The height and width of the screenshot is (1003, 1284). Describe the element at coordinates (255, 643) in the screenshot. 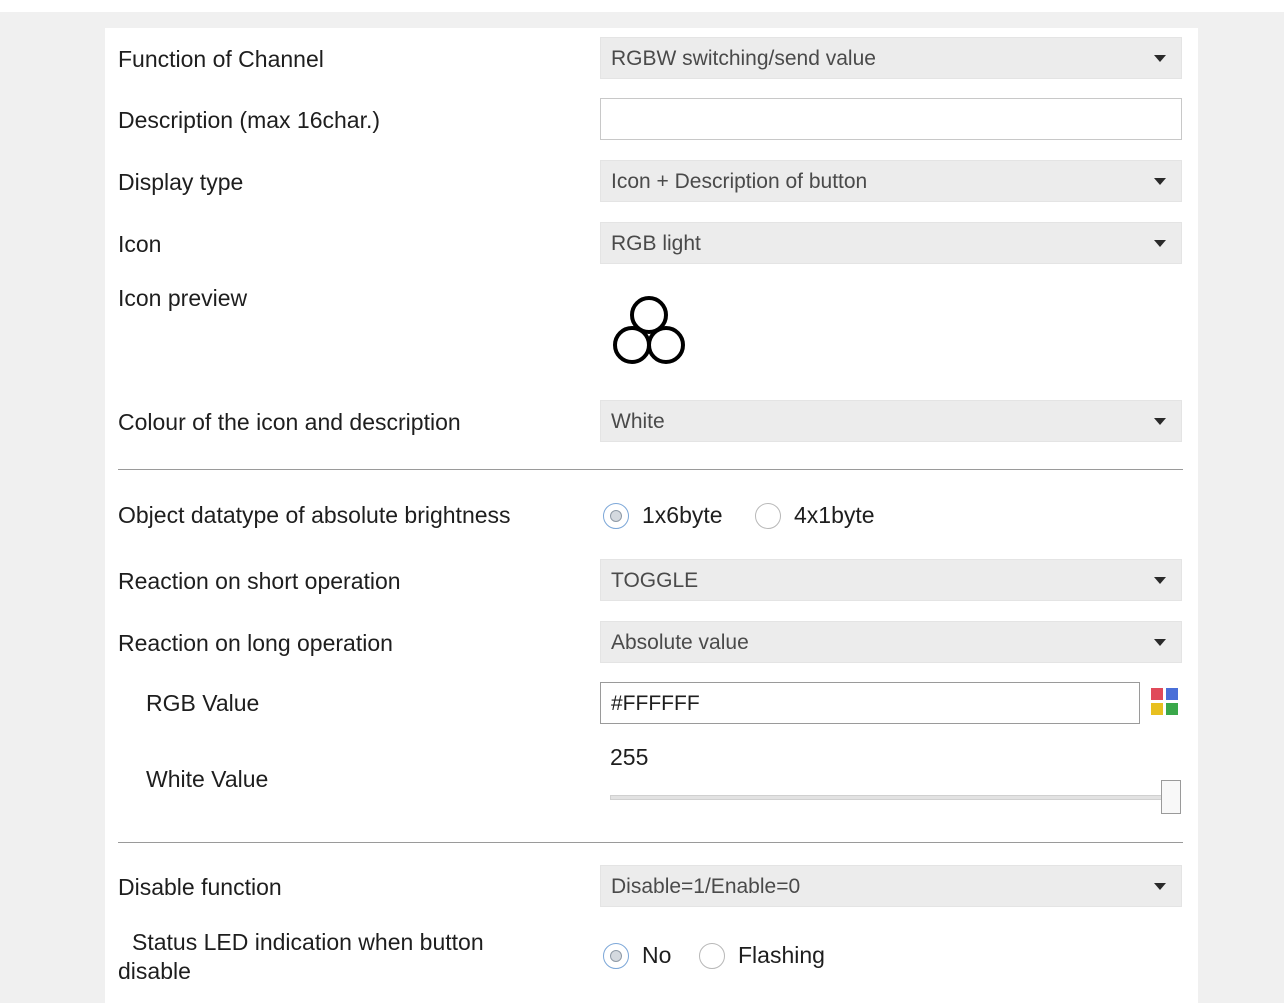

I see `long-operation-label: Reaction on long operation` at that location.